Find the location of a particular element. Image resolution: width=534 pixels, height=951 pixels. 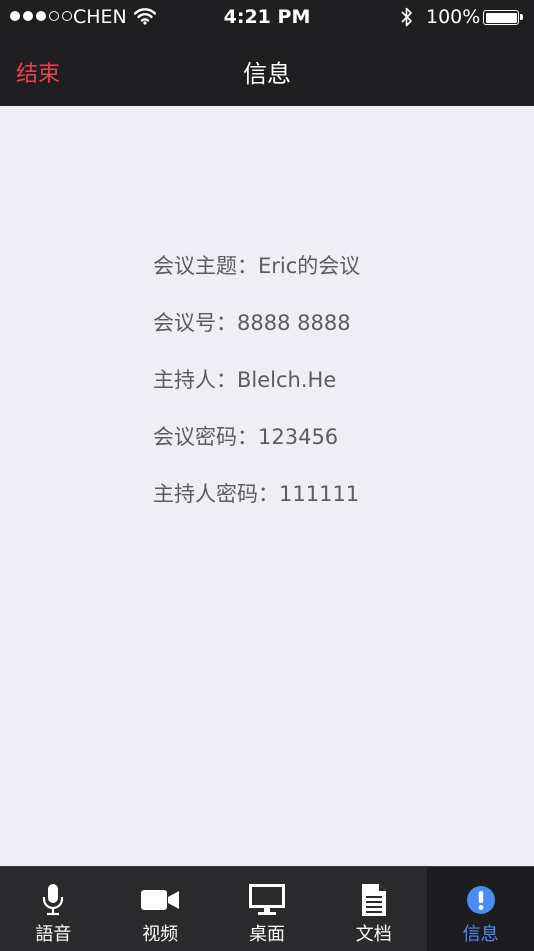

page-title: 信息 is located at coordinates (267, 74).